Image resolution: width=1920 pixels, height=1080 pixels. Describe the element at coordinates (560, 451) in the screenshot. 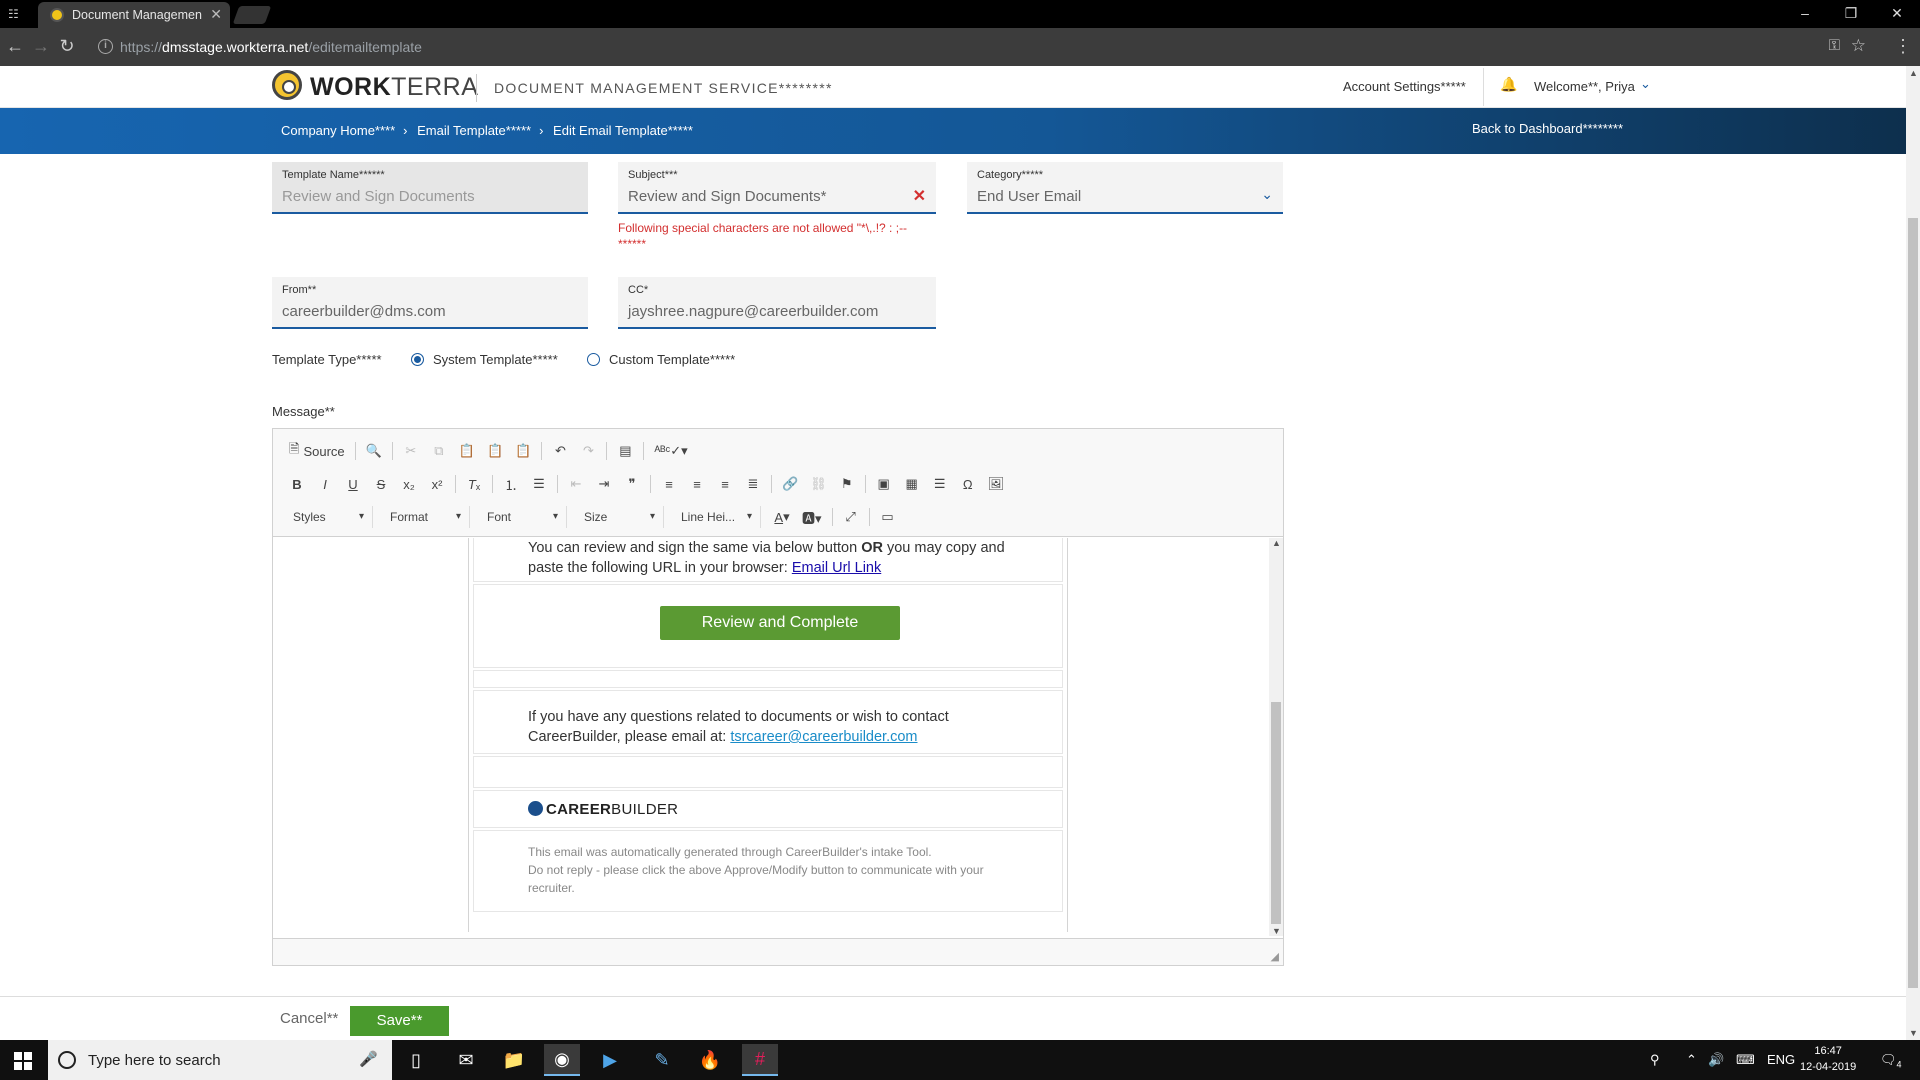

I see `undo-icon: ↶` at that location.